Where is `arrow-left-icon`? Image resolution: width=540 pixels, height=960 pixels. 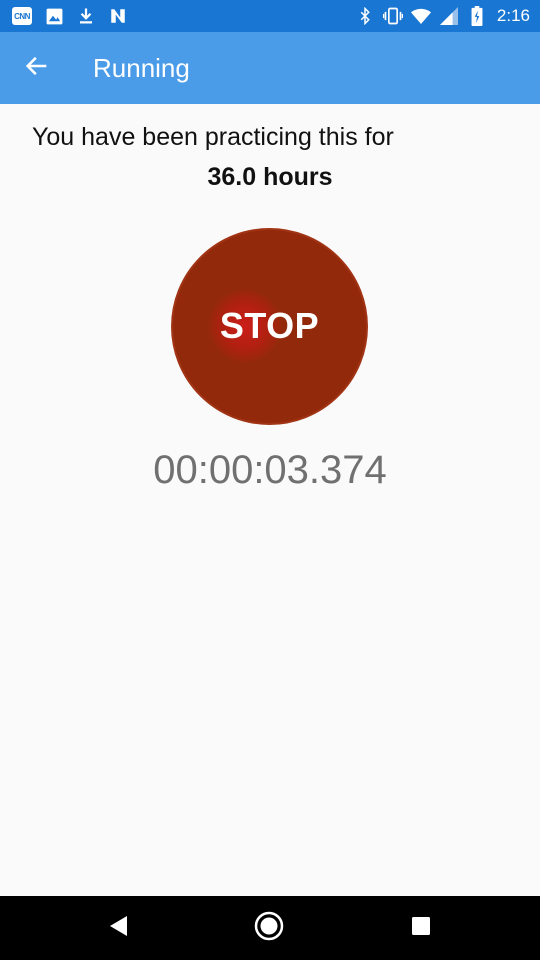
arrow-left-icon is located at coordinates (37, 68).